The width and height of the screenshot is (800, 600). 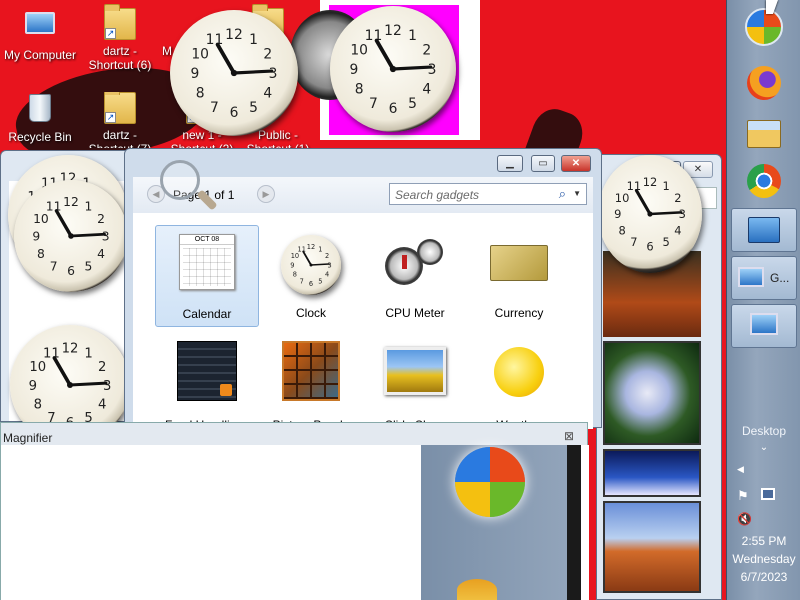 What do you see at coordinates (415, 313) in the screenshot?
I see `gadget-label: CPU Meter` at bounding box center [415, 313].